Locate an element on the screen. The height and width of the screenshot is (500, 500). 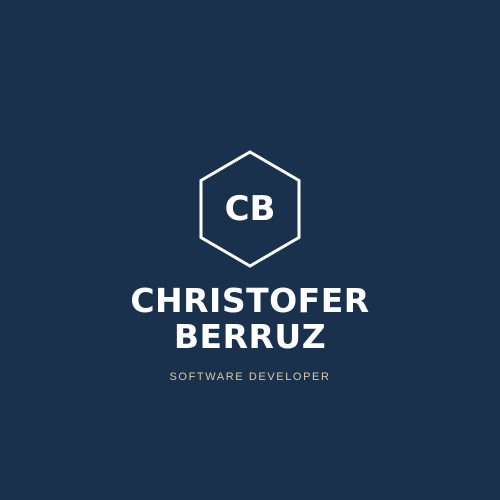
brand-tagline: SOFTWARE DEVELOPER is located at coordinates (250, 377).